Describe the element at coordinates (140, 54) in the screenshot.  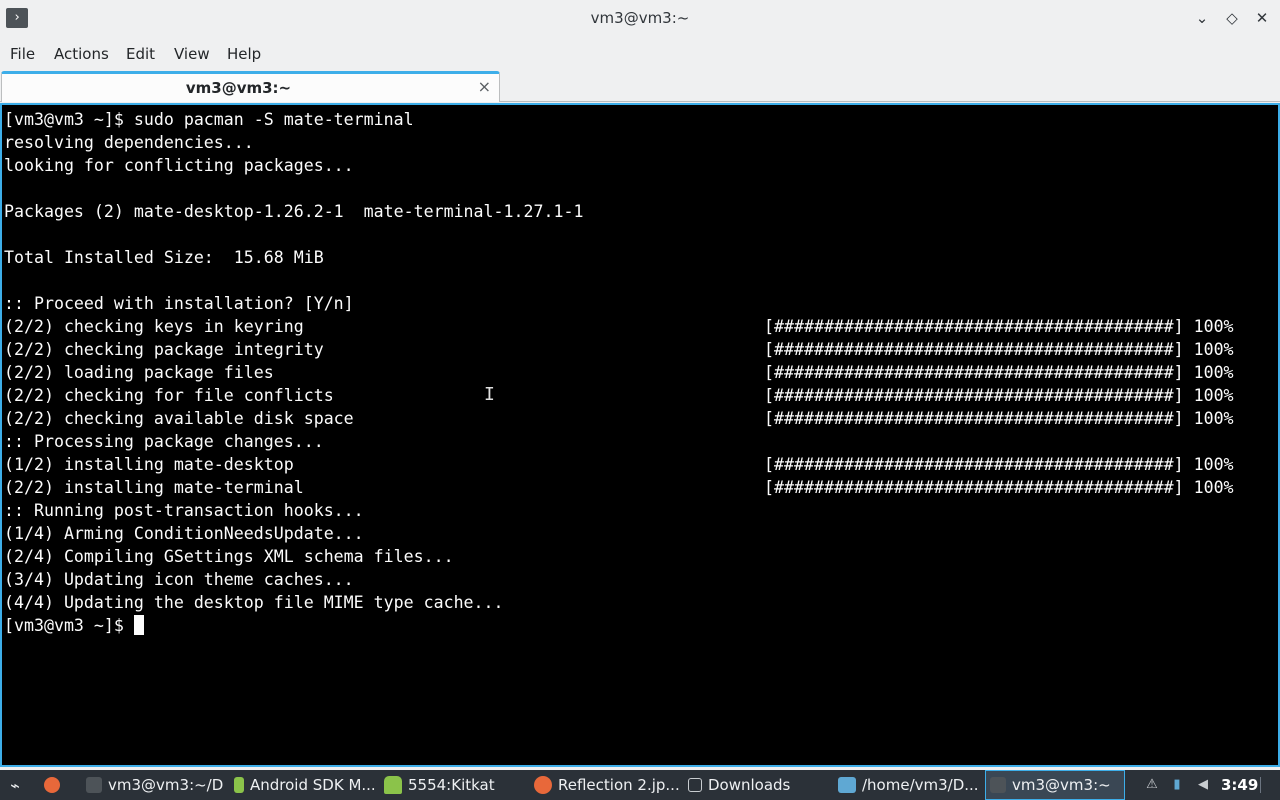
I see `menu-edit: Edit` at that location.